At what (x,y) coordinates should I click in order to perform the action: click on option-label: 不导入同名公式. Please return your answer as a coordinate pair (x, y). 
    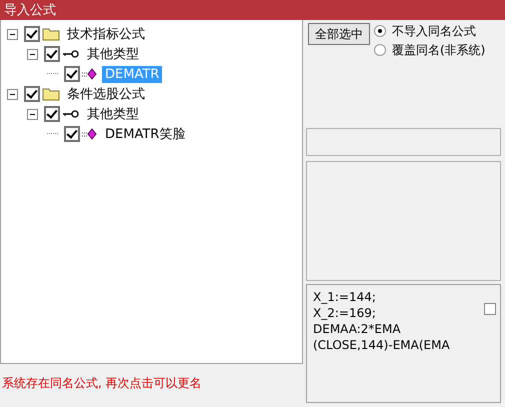
    Looking at the image, I should click on (434, 31).